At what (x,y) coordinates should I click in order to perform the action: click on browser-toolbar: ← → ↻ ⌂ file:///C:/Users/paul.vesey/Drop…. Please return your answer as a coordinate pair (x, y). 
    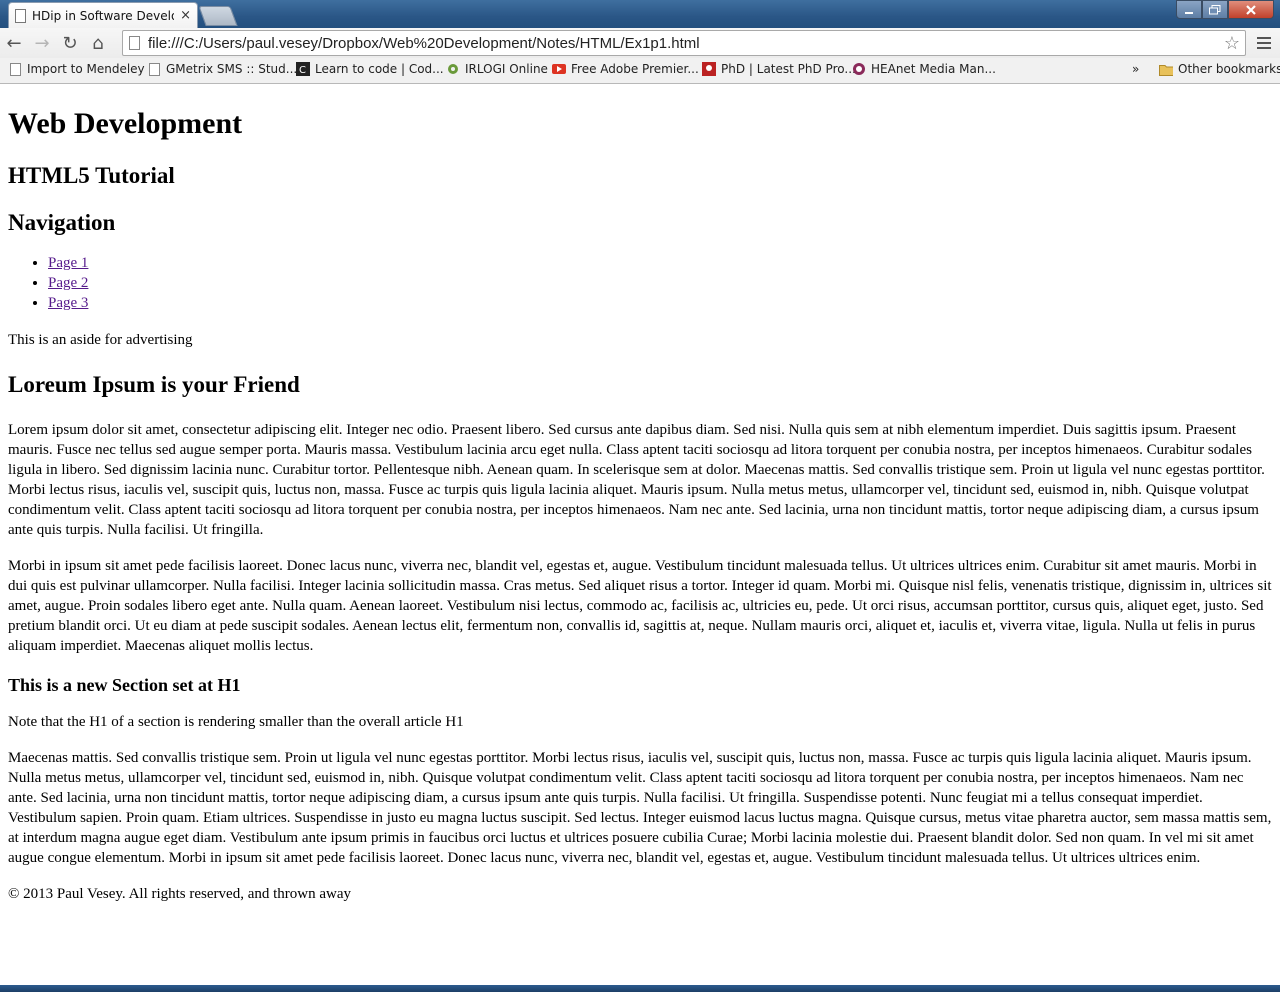
    Looking at the image, I should click on (640, 43).